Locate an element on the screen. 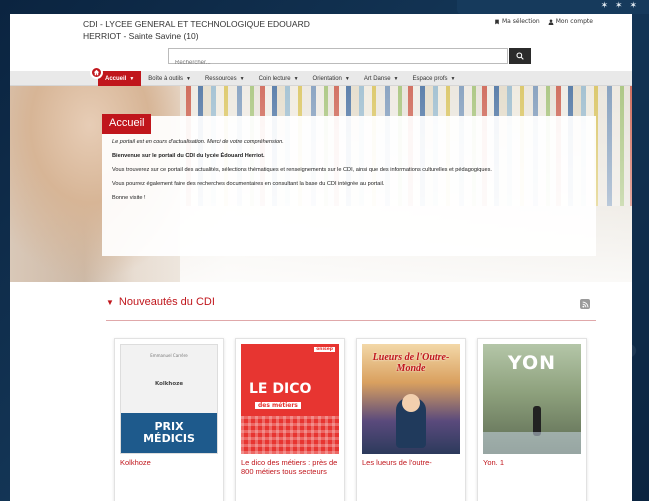 The width and height of the screenshot is (649, 501). nav-item-orientation: Orientation ▼ is located at coordinates (331, 78).